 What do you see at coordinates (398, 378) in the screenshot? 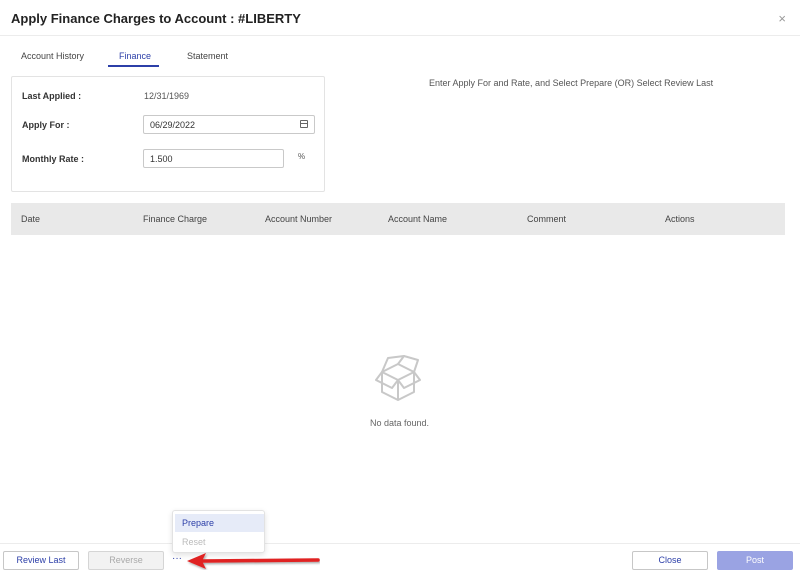
I see `empty-box-icon` at bounding box center [398, 378].